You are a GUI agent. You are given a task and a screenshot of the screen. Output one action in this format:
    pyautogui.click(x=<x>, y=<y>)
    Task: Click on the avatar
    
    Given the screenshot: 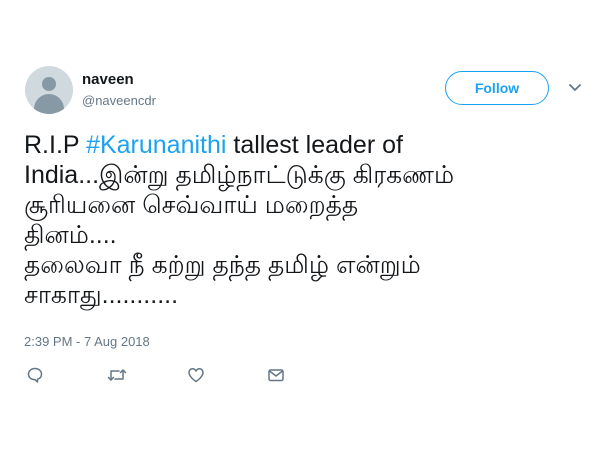 What is the action you would take?
    pyautogui.click(x=49, y=90)
    